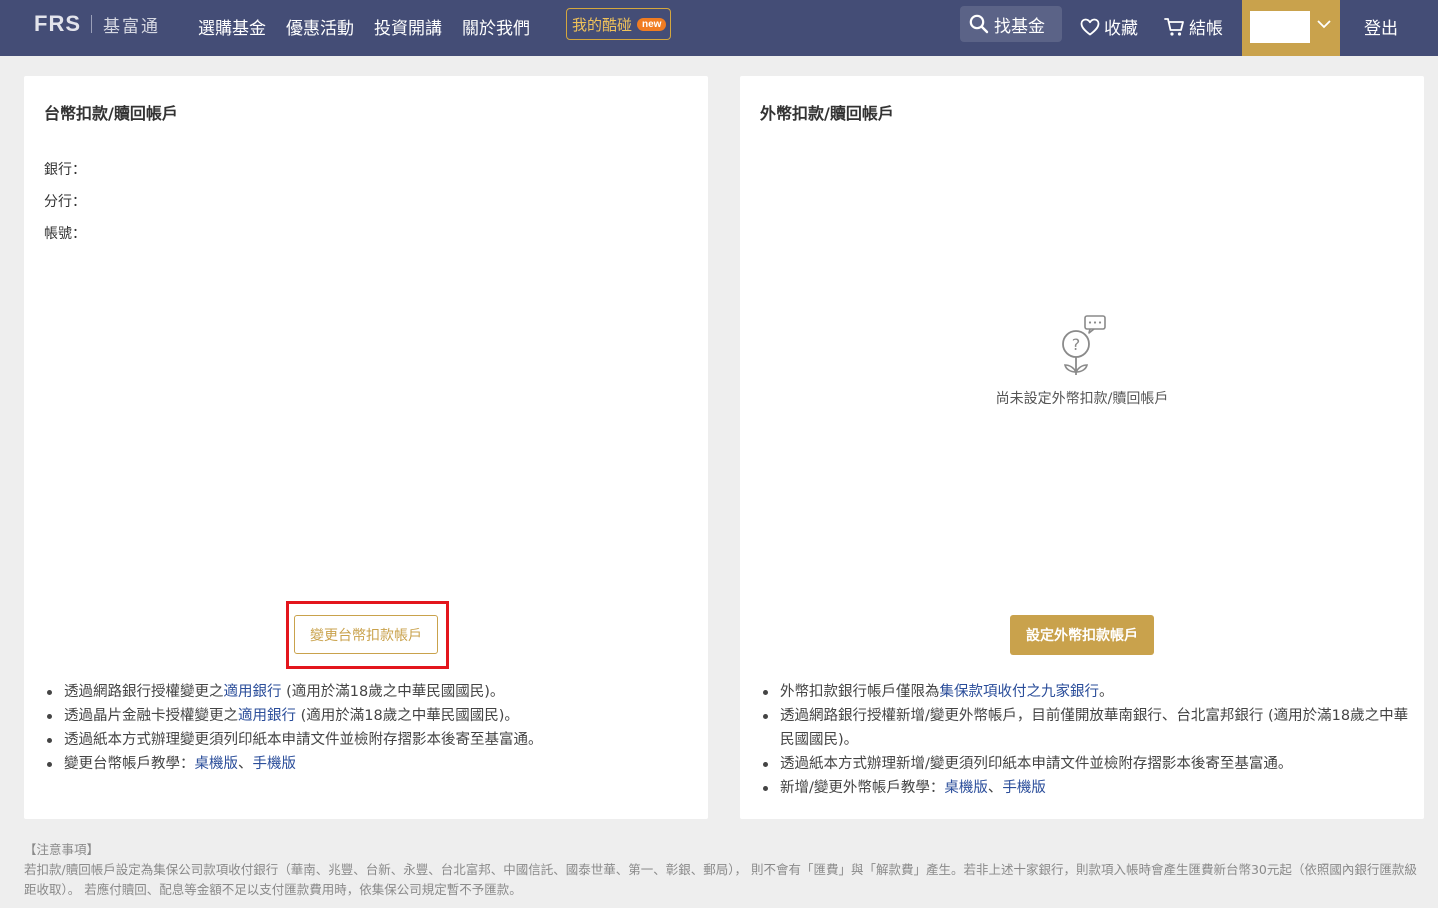  What do you see at coordinates (860, 692) in the screenshot?
I see `note-text: 外幣扣款銀行帳戶僅限為` at bounding box center [860, 692].